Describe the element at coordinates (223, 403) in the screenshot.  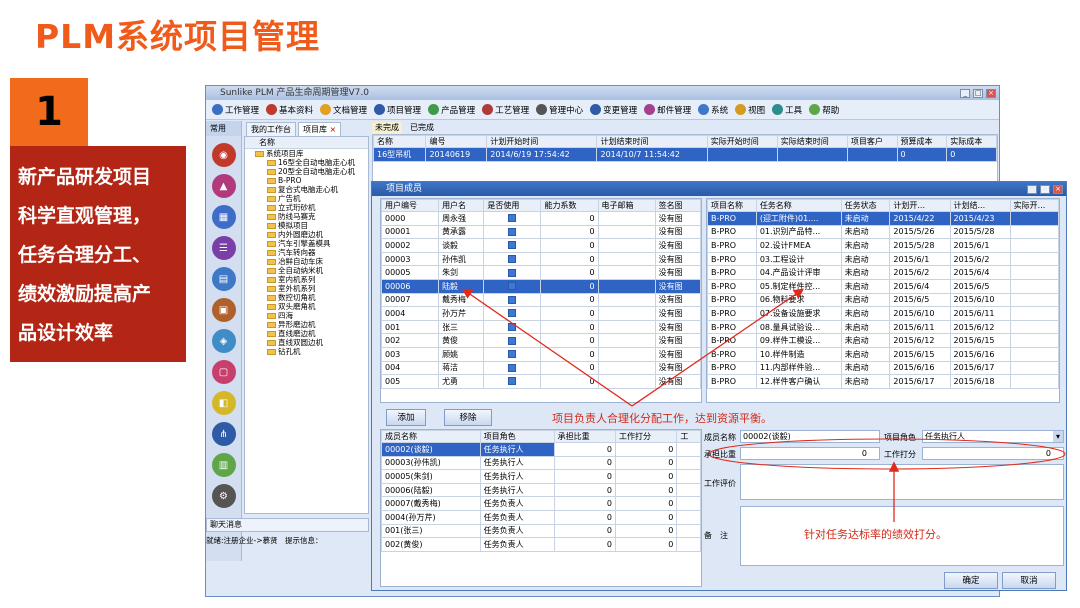
I see `module-icon: ◧` at that location.